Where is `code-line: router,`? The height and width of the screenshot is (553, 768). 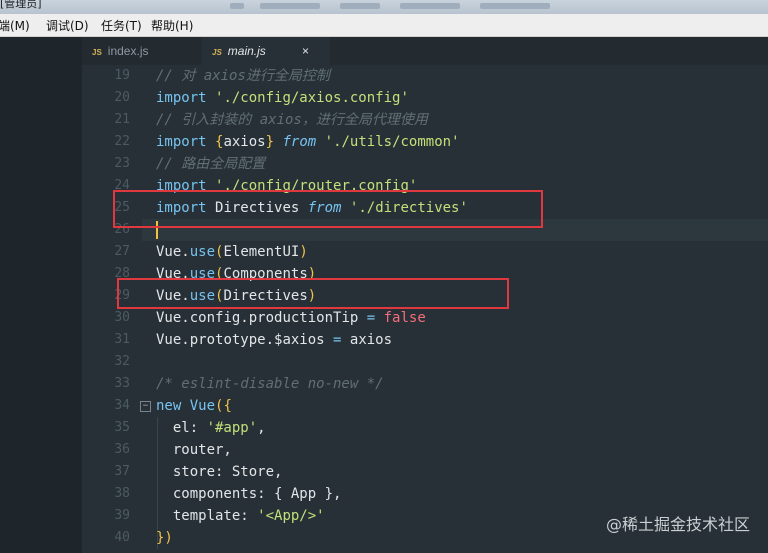
code-line: router, is located at coordinates (194, 450).